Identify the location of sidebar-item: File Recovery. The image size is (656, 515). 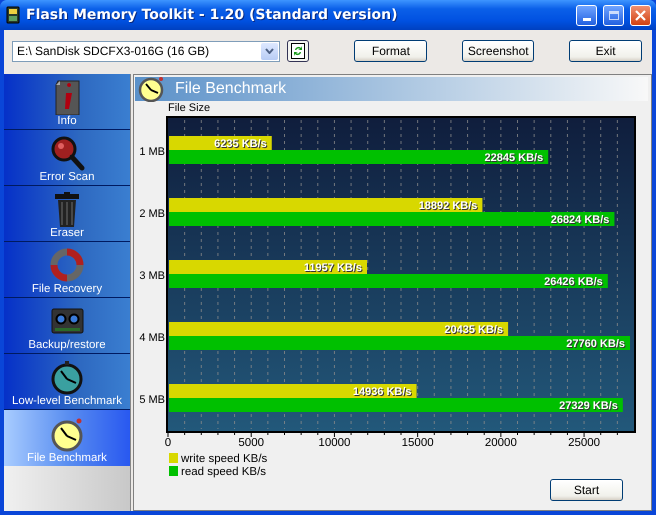
(67, 270).